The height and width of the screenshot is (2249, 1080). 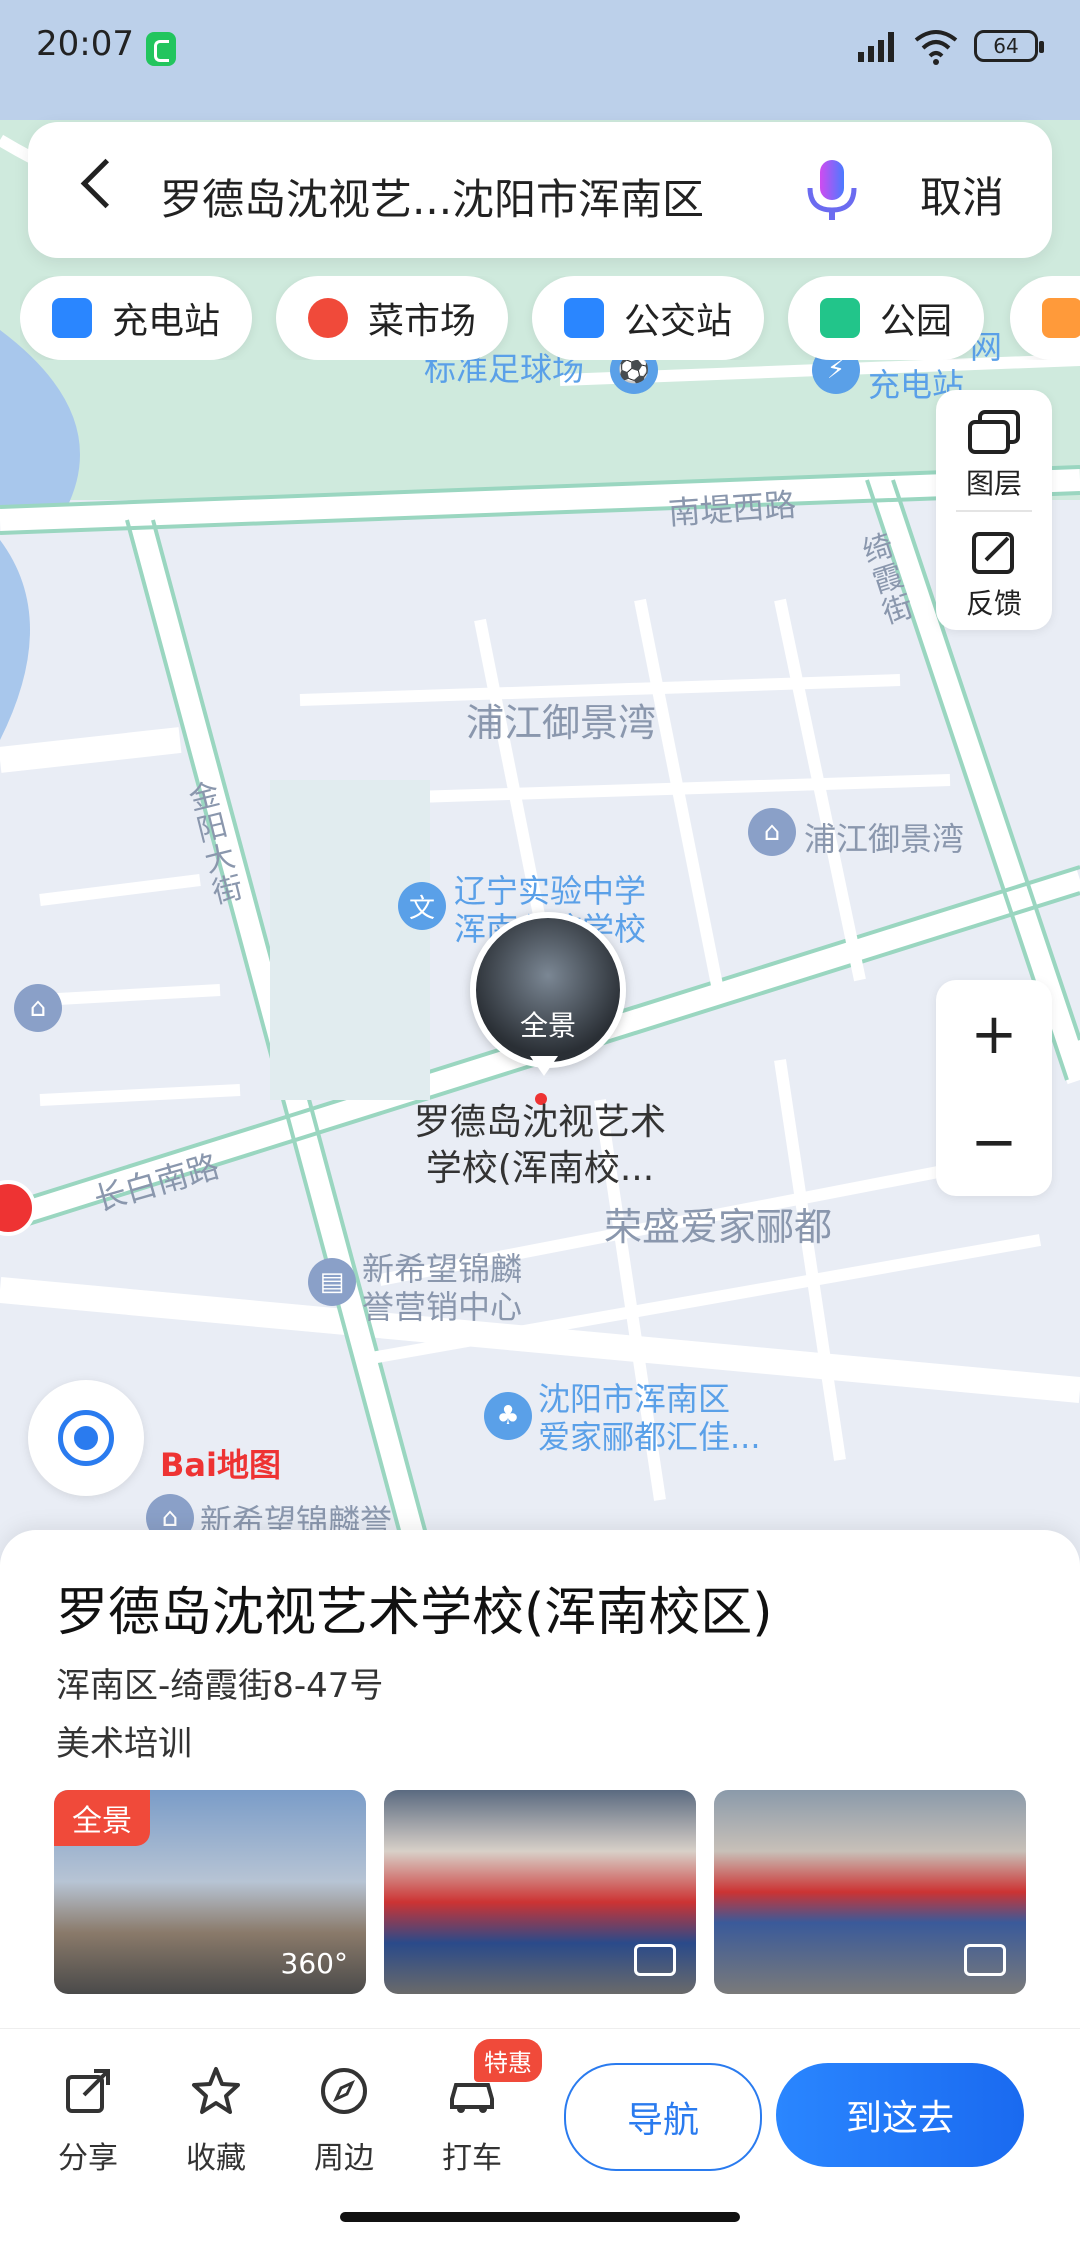 I want to click on charging-station-icon, so click(x=72, y=318).